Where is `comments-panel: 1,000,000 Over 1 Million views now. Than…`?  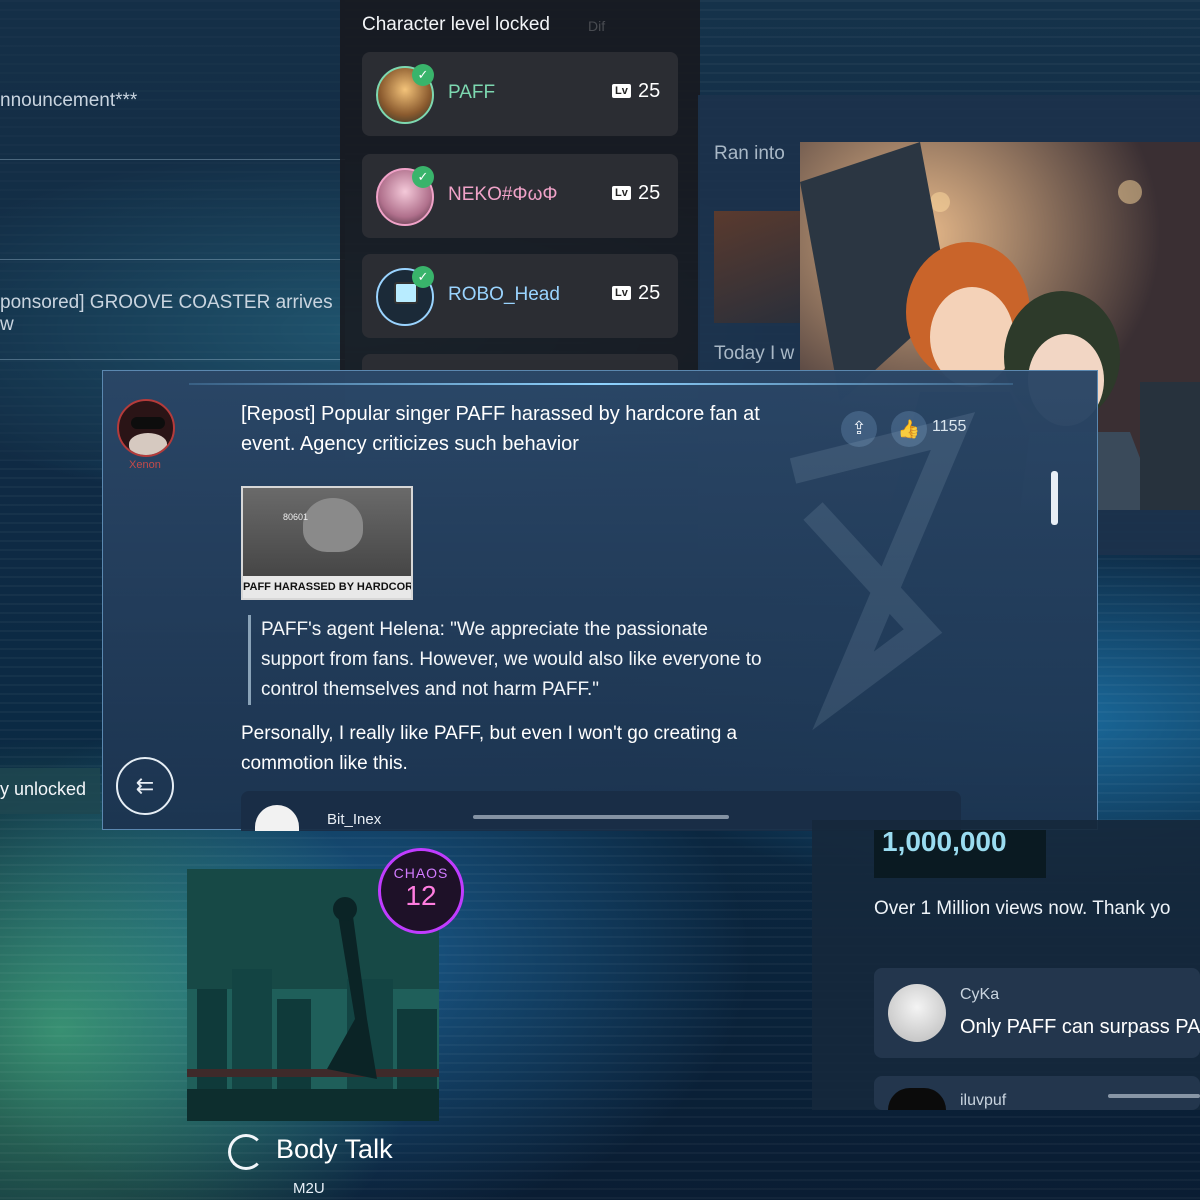 comments-panel: 1,000,000 Over 1 Million views now. Than… is located at coordinates (1006, 965).